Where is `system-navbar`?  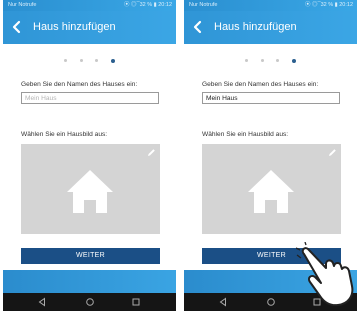
system-navbar is located at coordinates (89, 302).